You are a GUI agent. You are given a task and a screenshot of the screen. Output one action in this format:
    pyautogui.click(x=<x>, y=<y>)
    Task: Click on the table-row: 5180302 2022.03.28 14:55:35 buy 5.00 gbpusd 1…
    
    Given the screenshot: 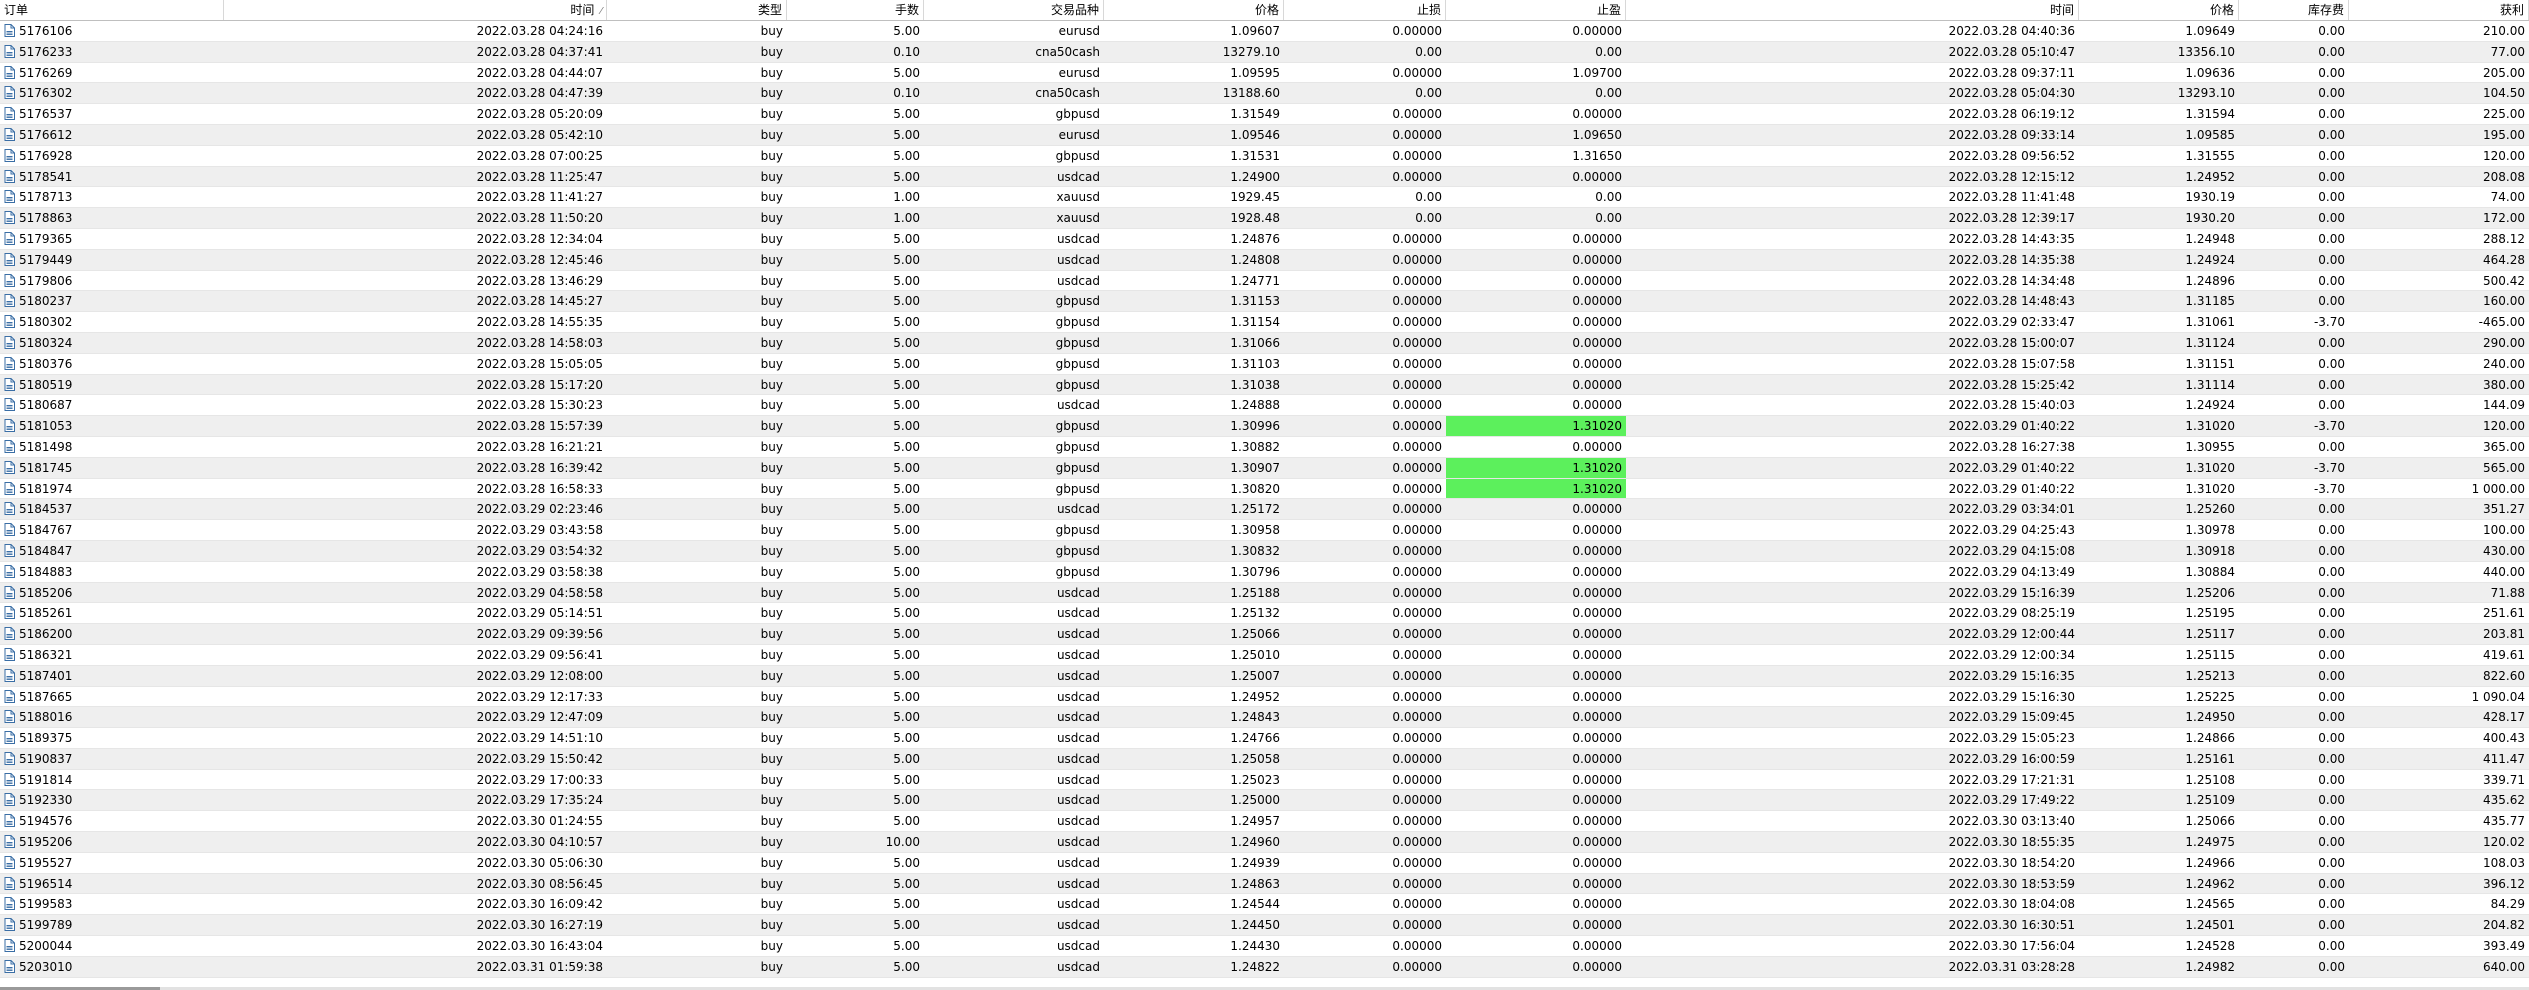 What is the action you would take?
    pyautogui.click(x=1264, y=322)
    